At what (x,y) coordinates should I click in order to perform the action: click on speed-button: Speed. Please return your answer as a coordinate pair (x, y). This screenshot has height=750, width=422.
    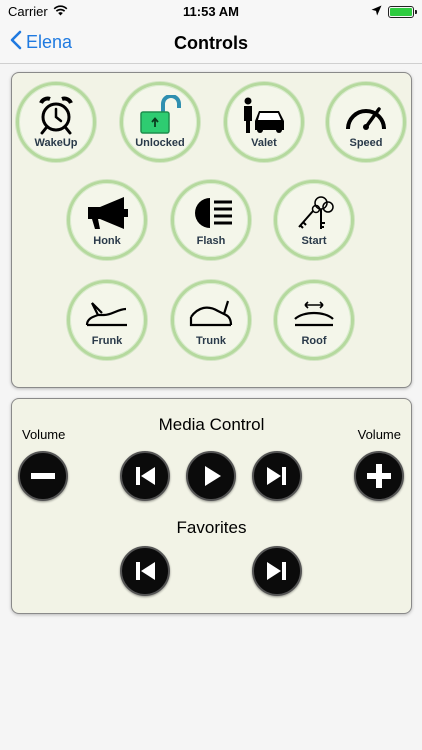
    Looking at the image, I should click on (366, 122).